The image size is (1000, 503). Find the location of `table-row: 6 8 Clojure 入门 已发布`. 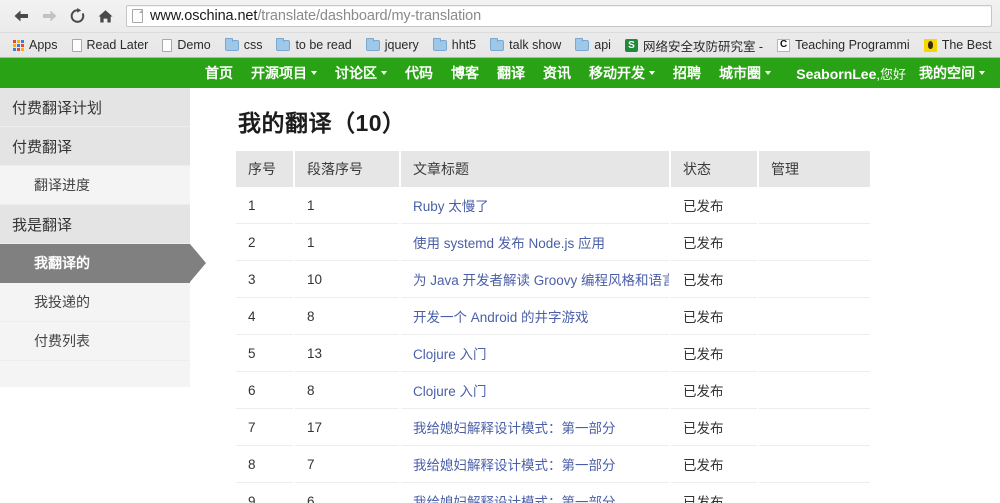

table-row: 6 8 Clojure 入门 已发布 is located at coordinates (553, 390).